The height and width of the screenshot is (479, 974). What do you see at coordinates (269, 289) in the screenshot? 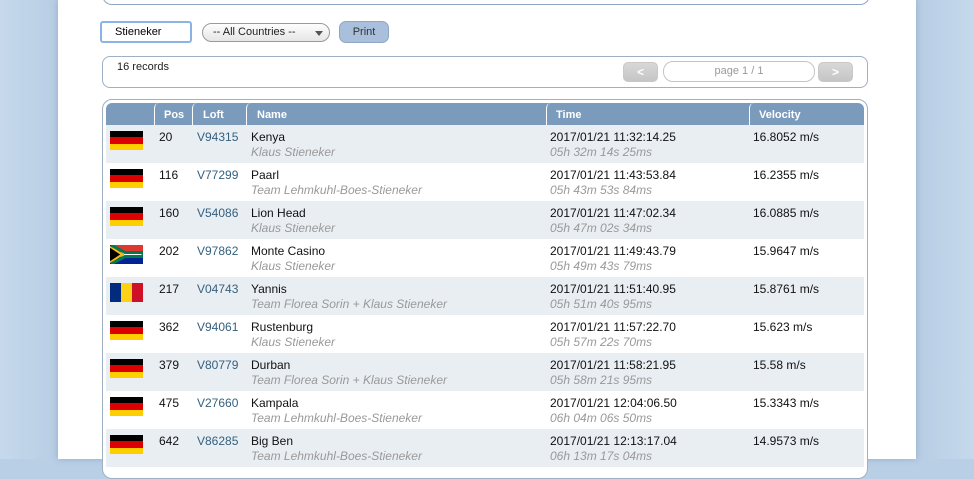
I see `row-pigeon-name: Yannis` at bounding box center [269, 289].